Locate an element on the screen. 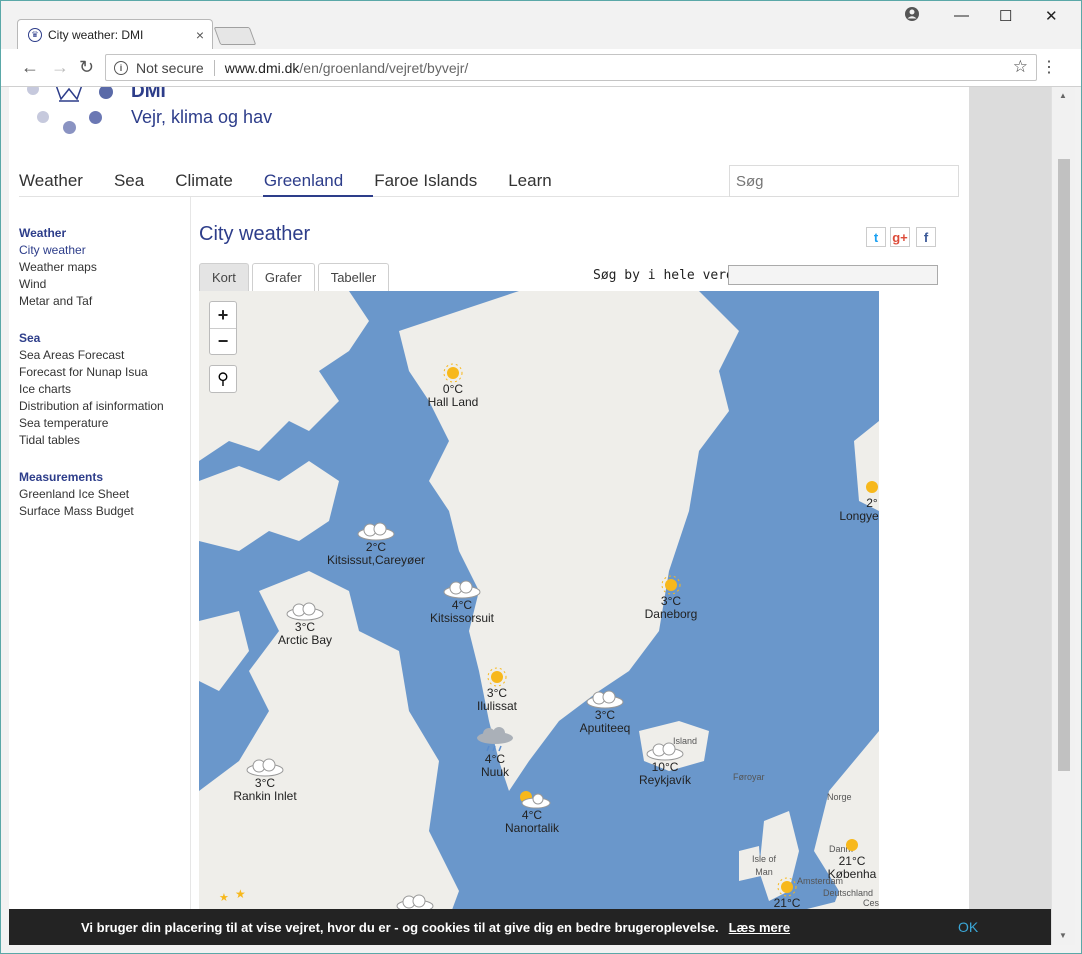 This screenshot has width=1082, height=954. city-marker-kitsissut: 2°C Kitsissut,Careyøer is located at coordinates (376, 544).